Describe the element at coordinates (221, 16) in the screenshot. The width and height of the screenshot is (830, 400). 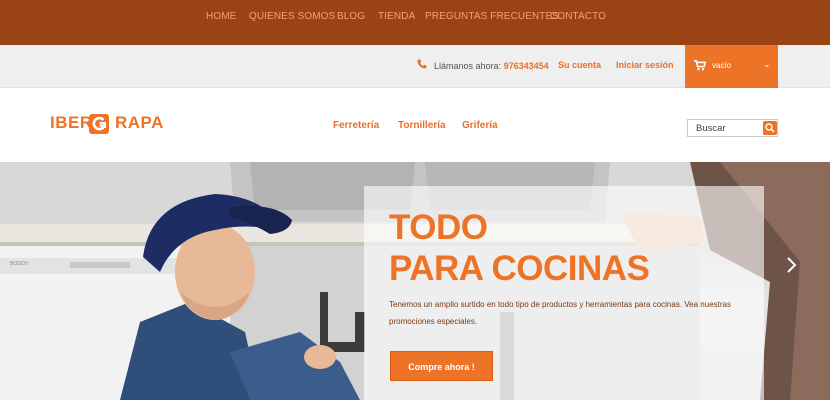
I see `nav-home: HOME` at that location.